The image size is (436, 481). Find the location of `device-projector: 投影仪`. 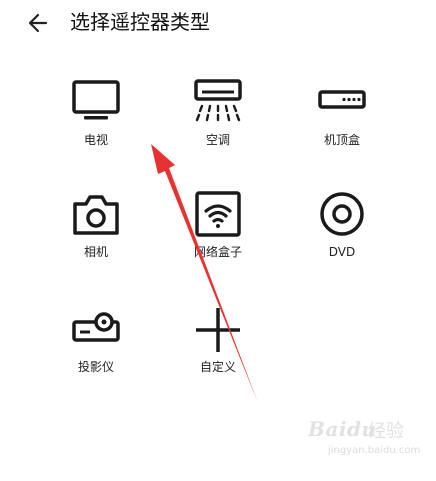

device-projector: 投影仪 is located at coordinates (96, 350).